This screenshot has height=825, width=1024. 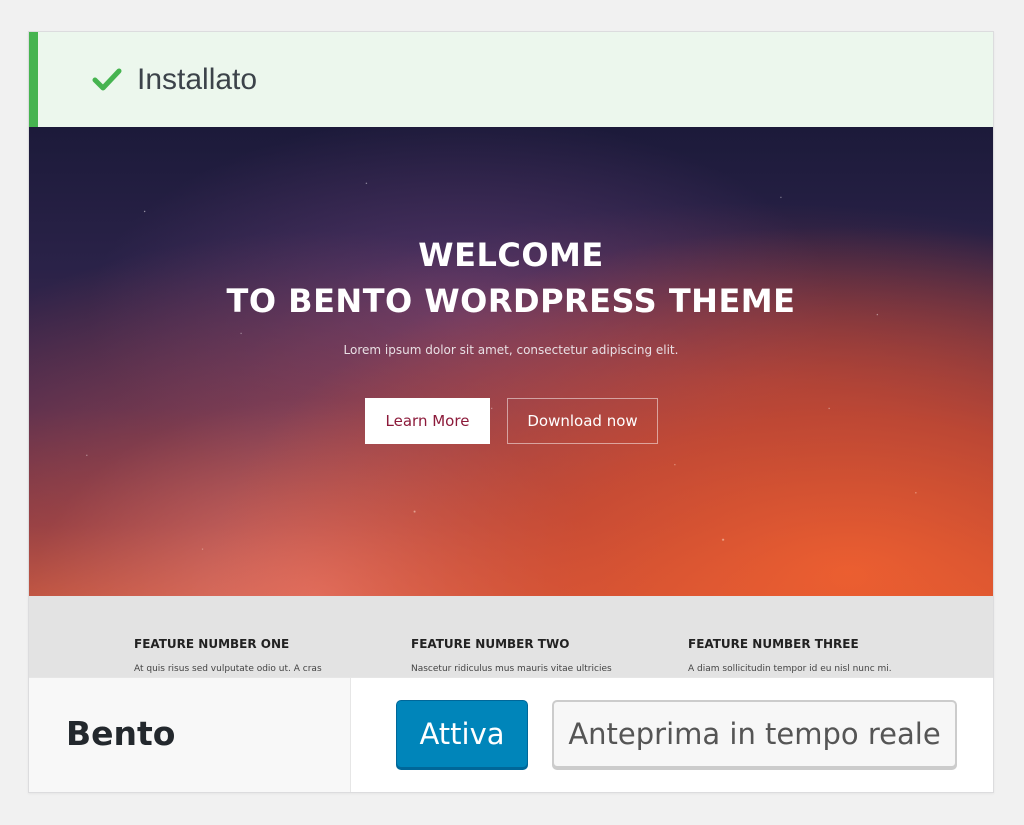 I want to click on hero-title: WELCOME TO BENTO WORDPRESS THEME, so click(x=511, y=278).